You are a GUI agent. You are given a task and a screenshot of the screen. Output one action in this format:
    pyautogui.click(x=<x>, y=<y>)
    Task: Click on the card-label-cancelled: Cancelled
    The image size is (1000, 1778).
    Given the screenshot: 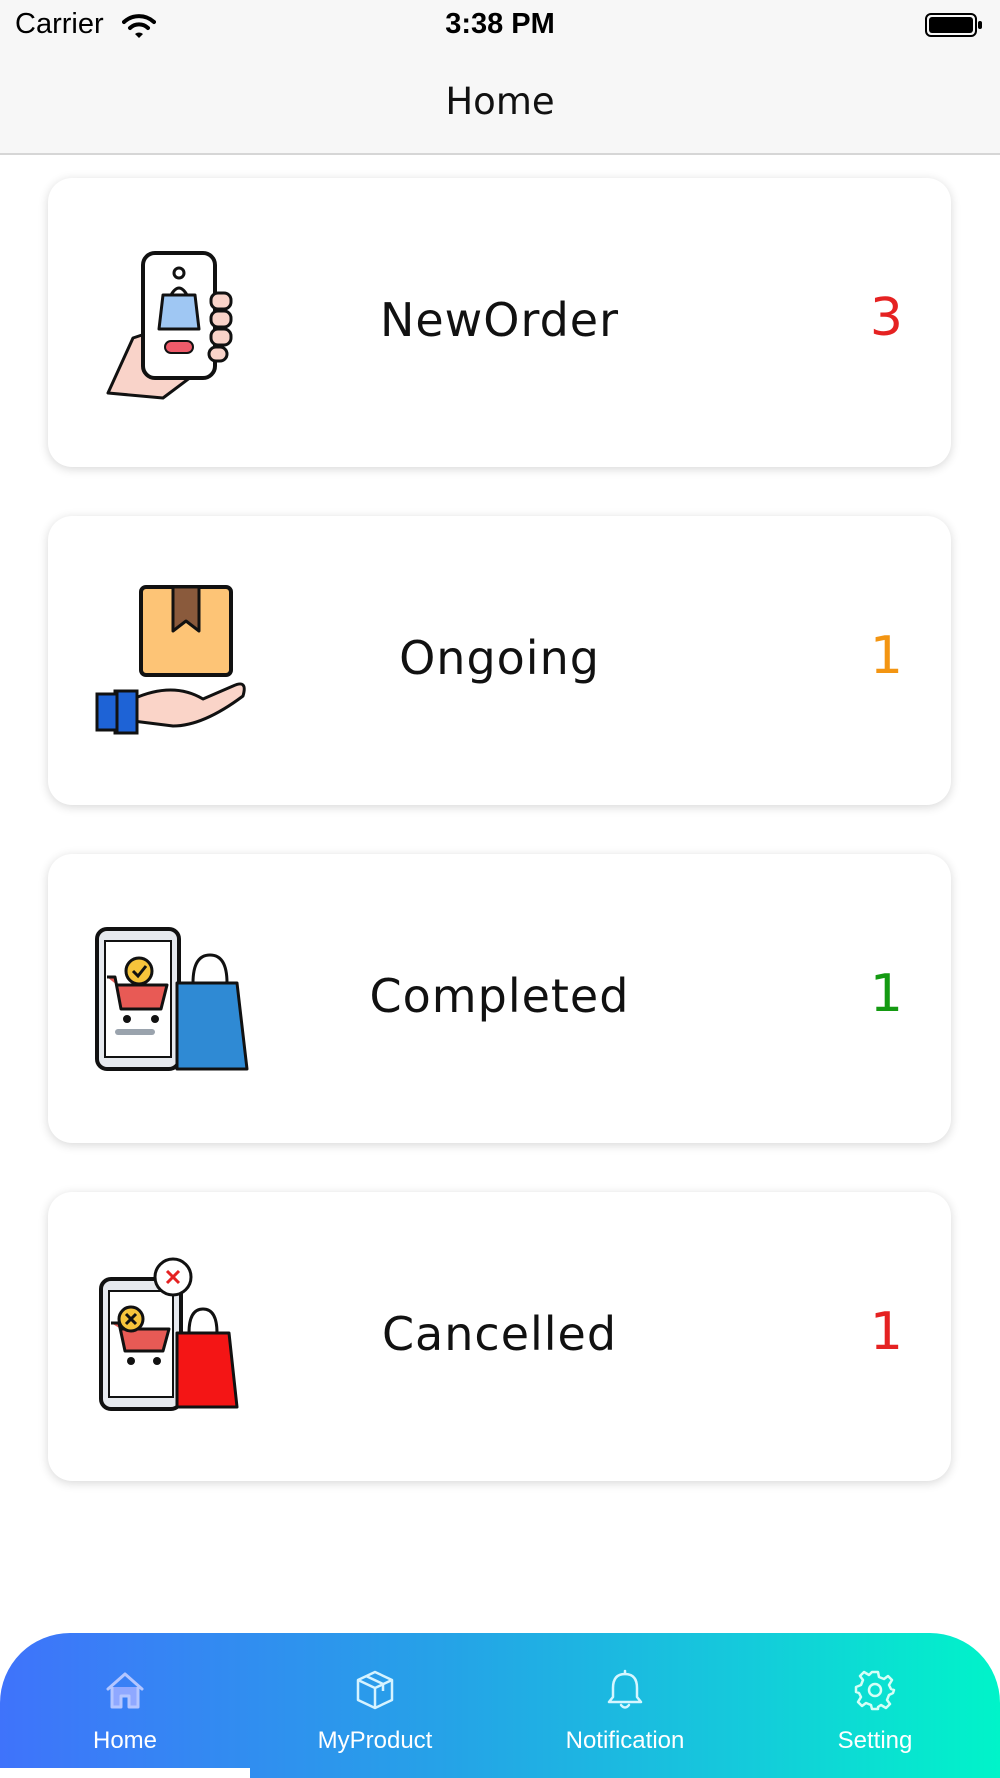 What is the action you would take?
    pyautogui.click(x=499, y=1334)
    